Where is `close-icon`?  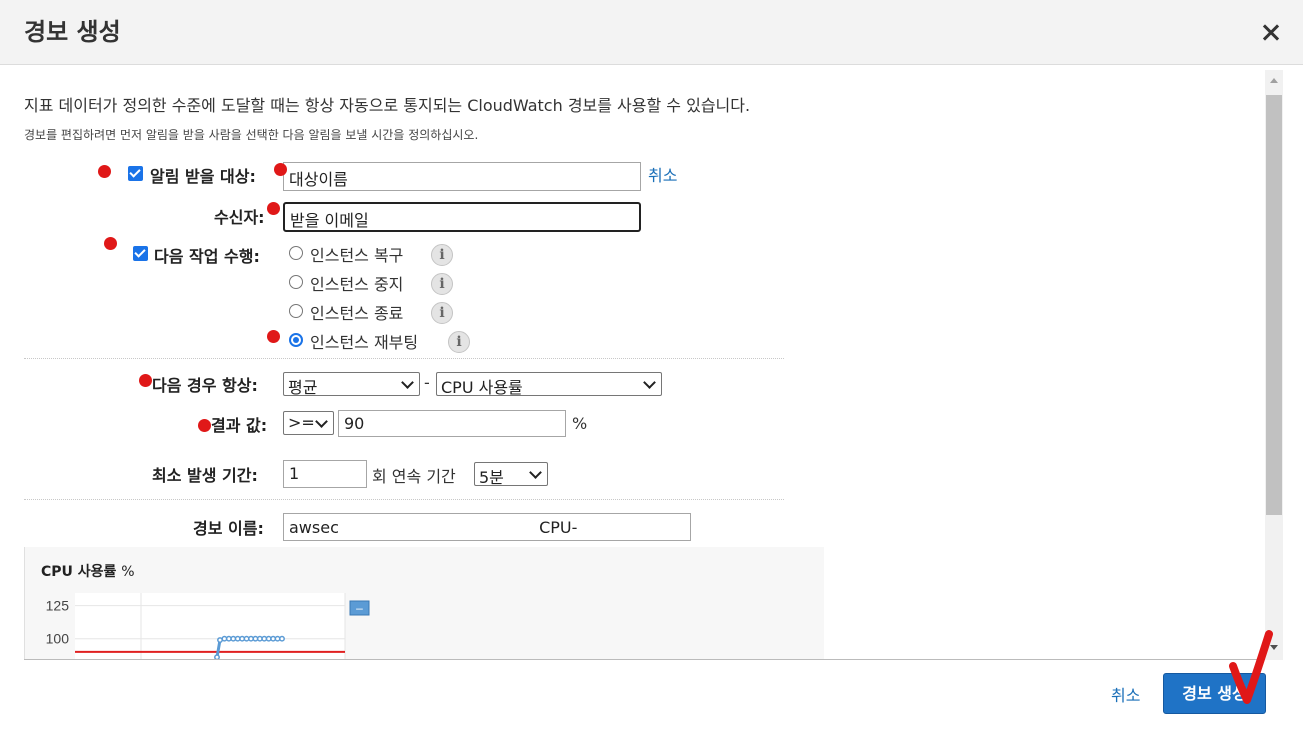
close-icon is located at coordinates (1271, 31).